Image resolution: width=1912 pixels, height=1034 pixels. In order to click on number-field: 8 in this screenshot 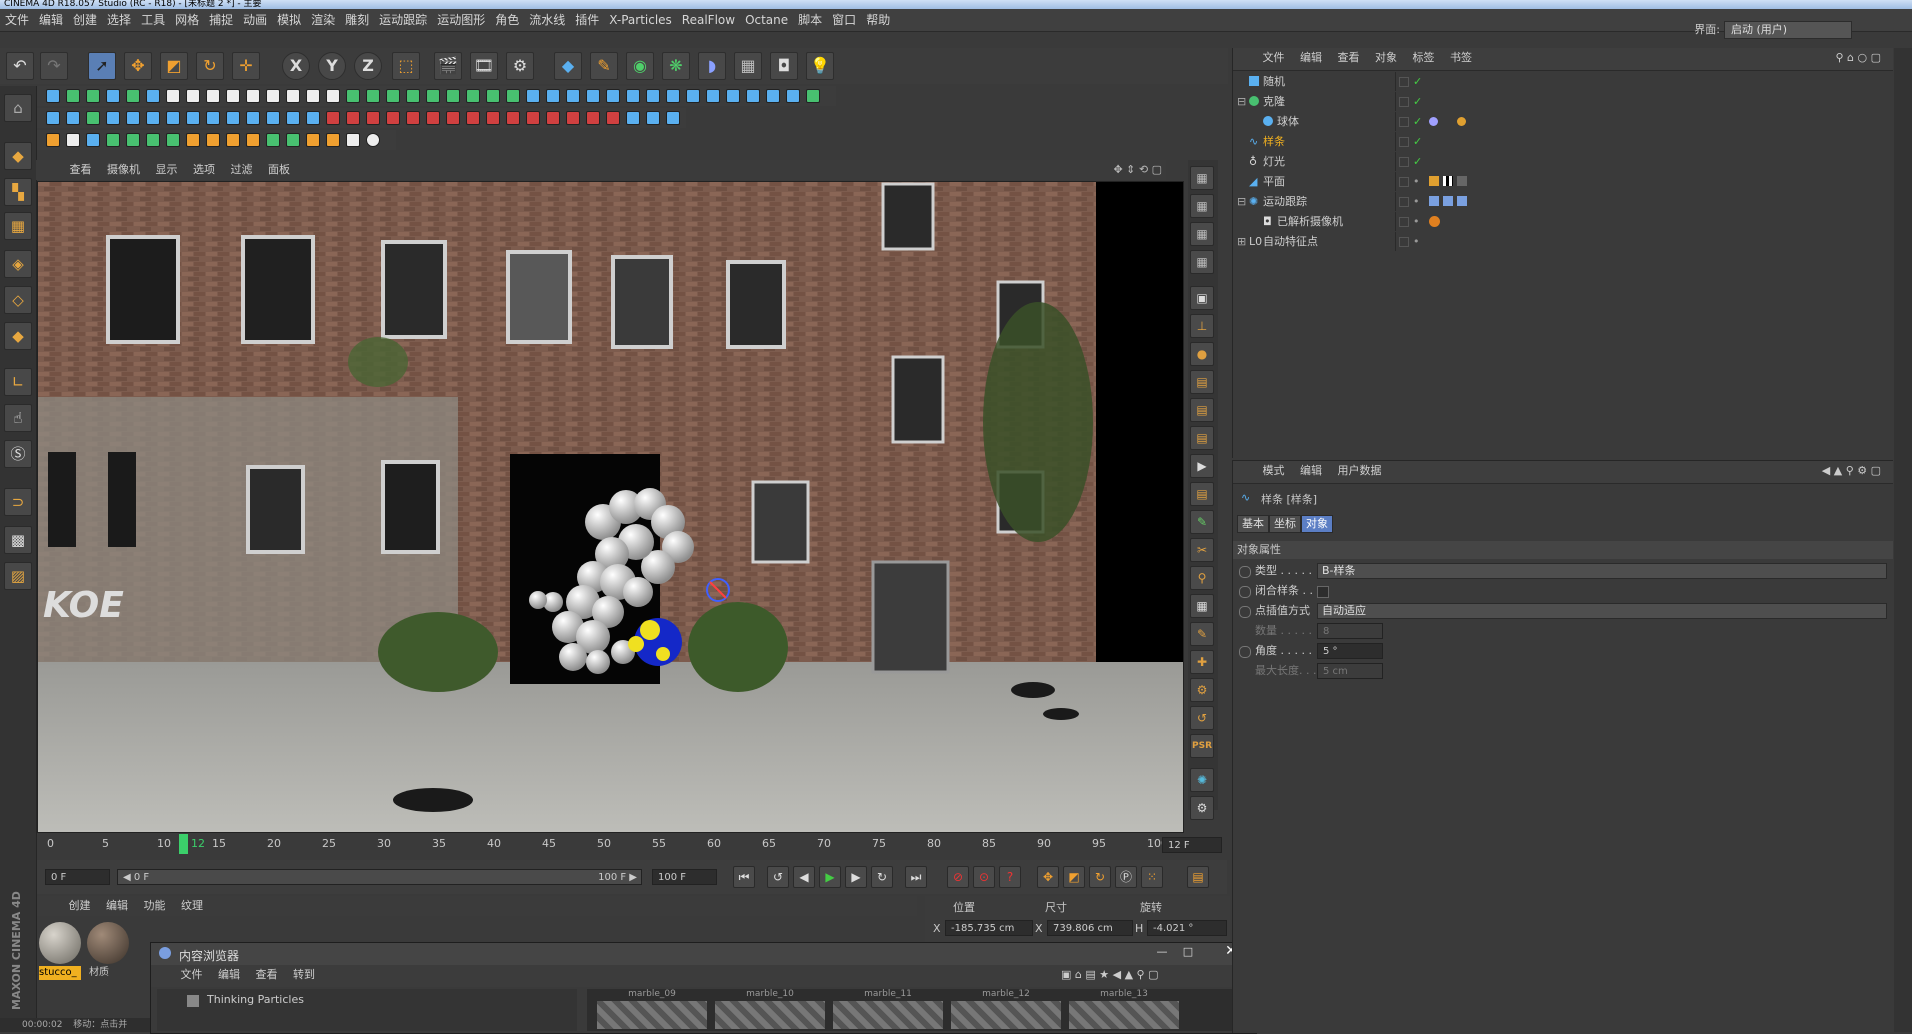, I will do `click(1350, 631)`.